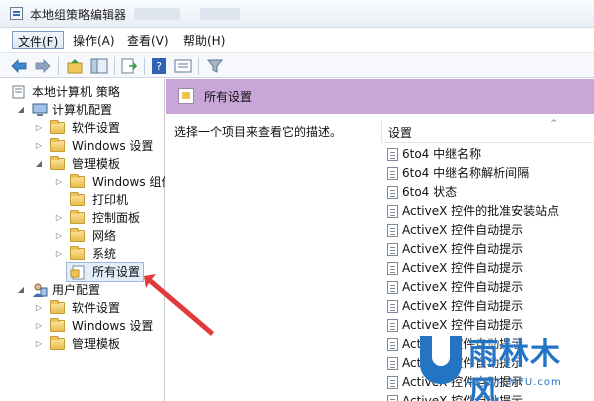  What do you see at coordinates (514, 369) in the screenshot?
I see `watermark-brand: 雨林木风` at bounding box center [514, 369].